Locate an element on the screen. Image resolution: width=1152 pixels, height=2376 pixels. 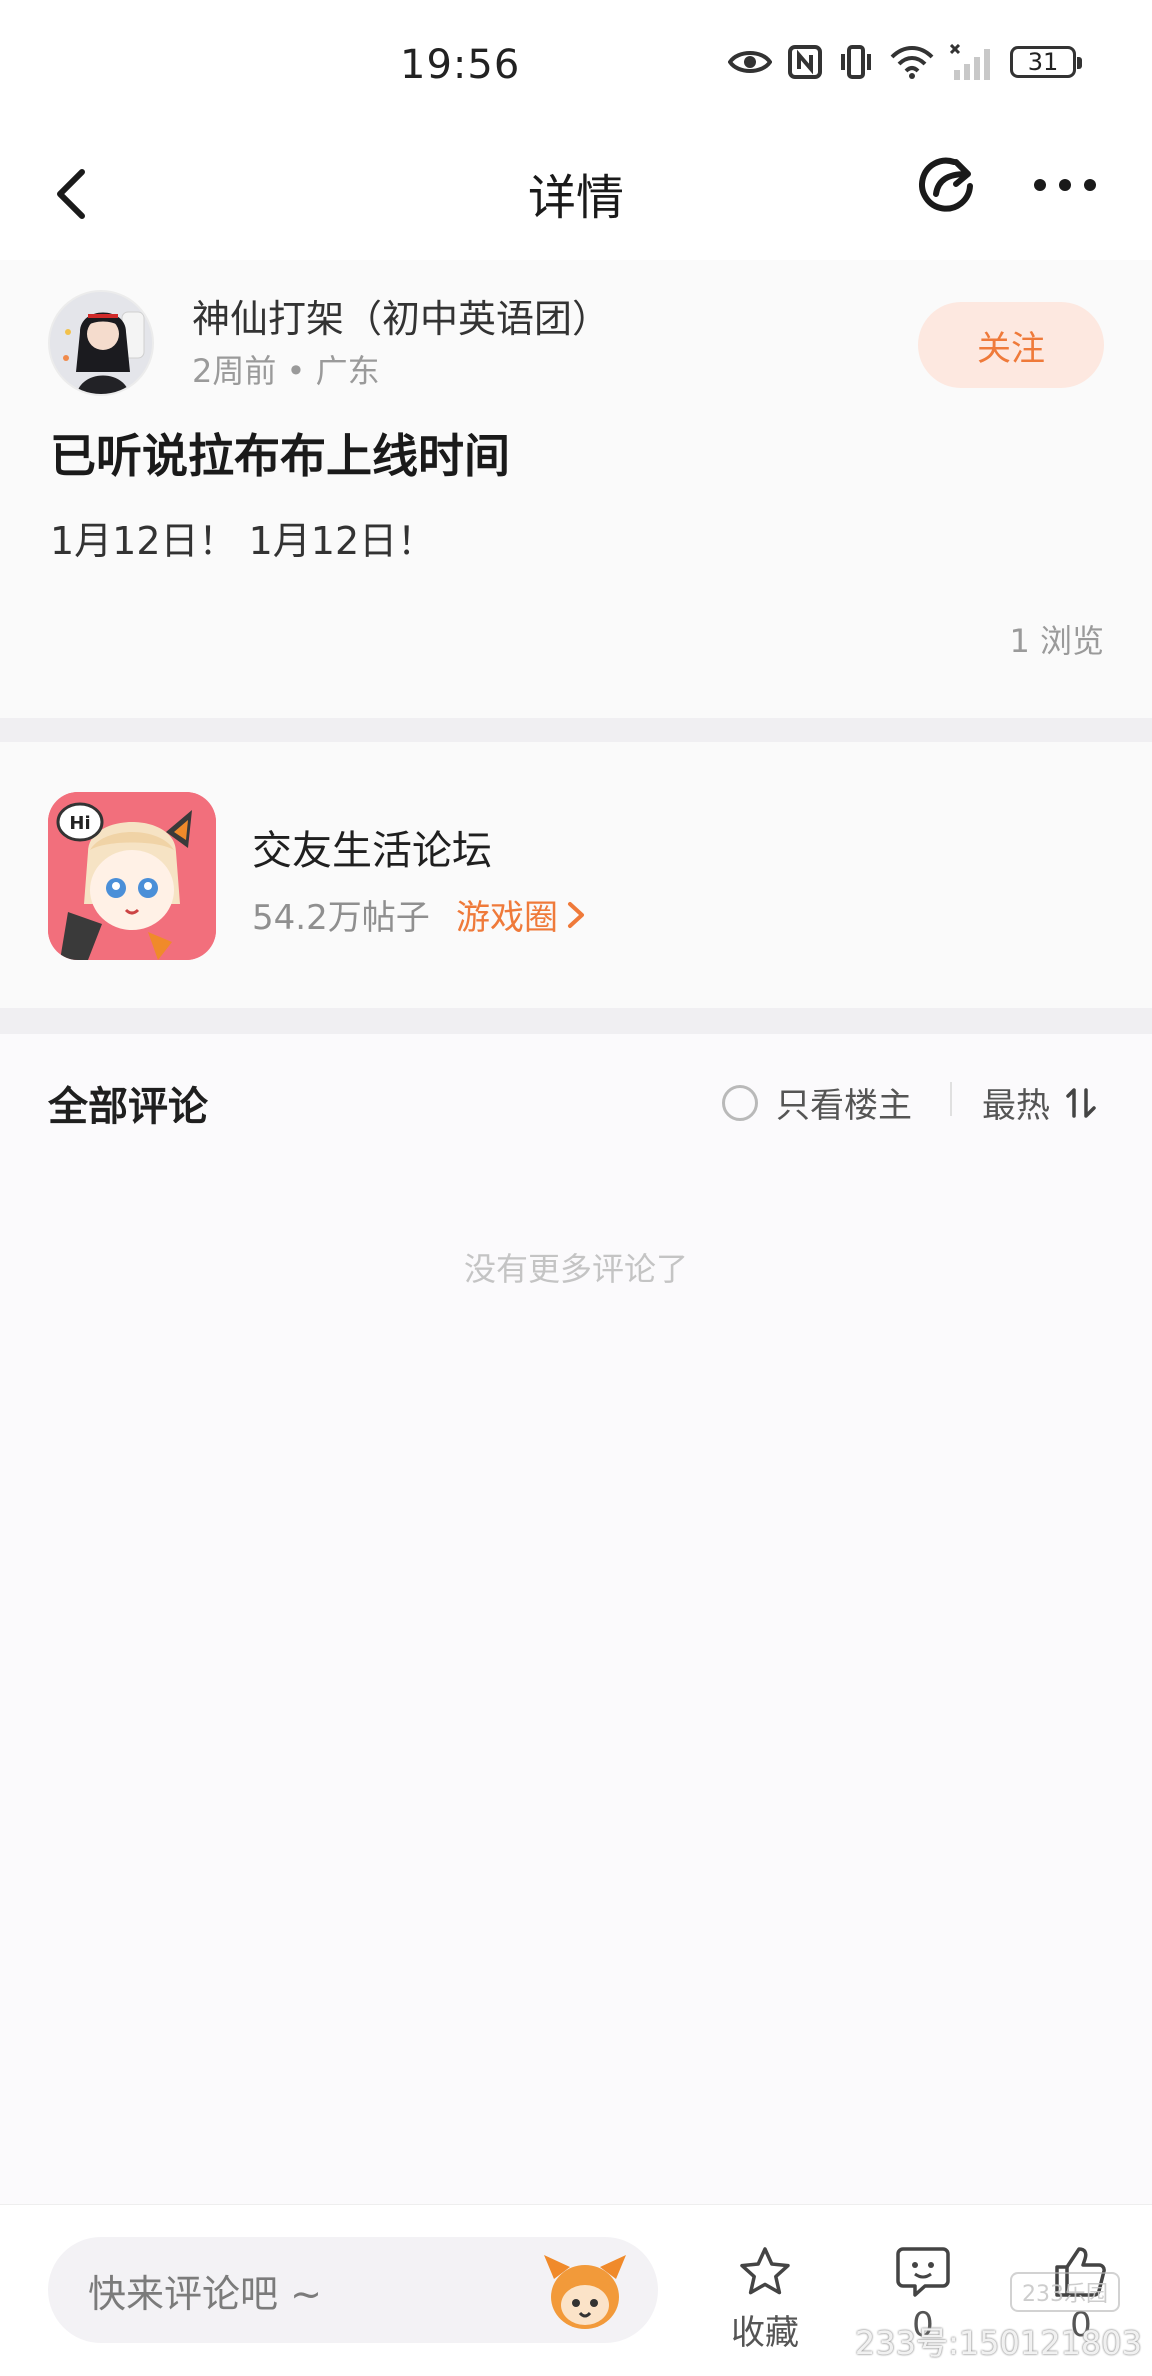
mascot-emoji-icon is located at coordinates (585, 2290).